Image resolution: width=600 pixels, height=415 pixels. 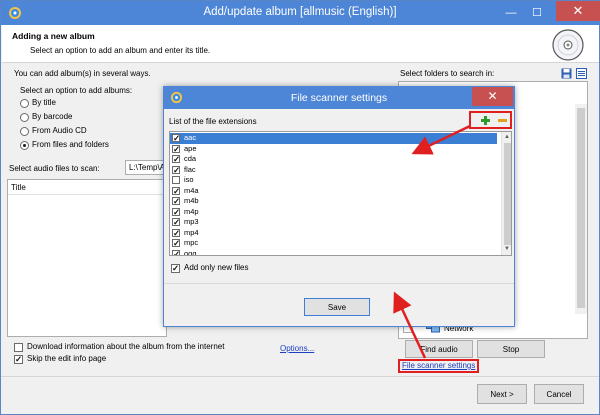 What do you see at coordinates (333, 201) in the screenshot?
I see `extension-row: m4b` at bounding box center [333, 201].